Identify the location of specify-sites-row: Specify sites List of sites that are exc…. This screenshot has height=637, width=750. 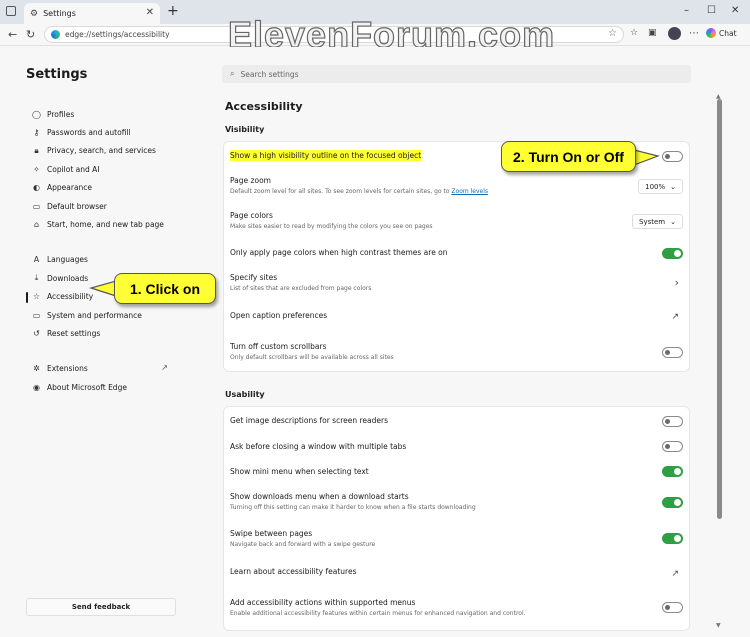
(457, 282).